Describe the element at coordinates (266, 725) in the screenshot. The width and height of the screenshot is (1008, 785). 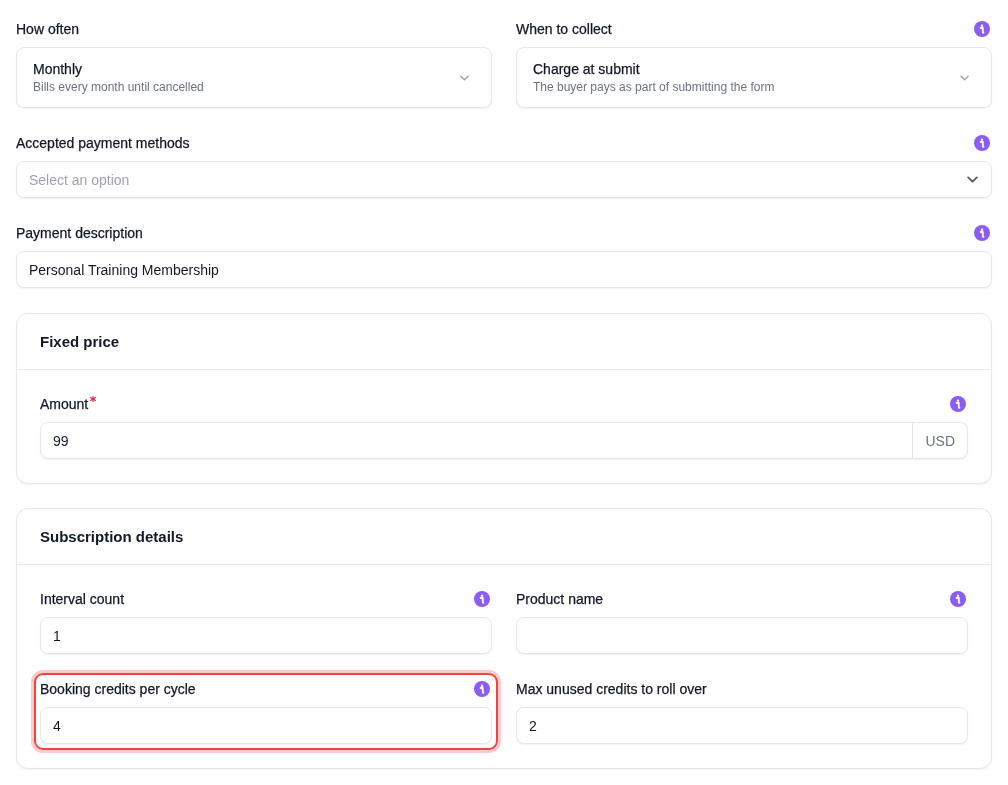
I see `text-input: 4` at that location.